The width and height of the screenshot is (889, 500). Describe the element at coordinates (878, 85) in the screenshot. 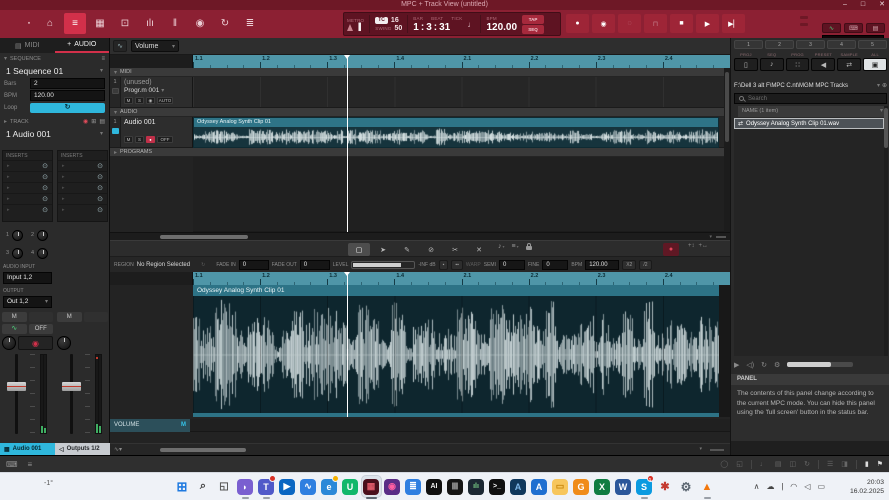

I see `path-dropdown-icon: ▾` at that location.